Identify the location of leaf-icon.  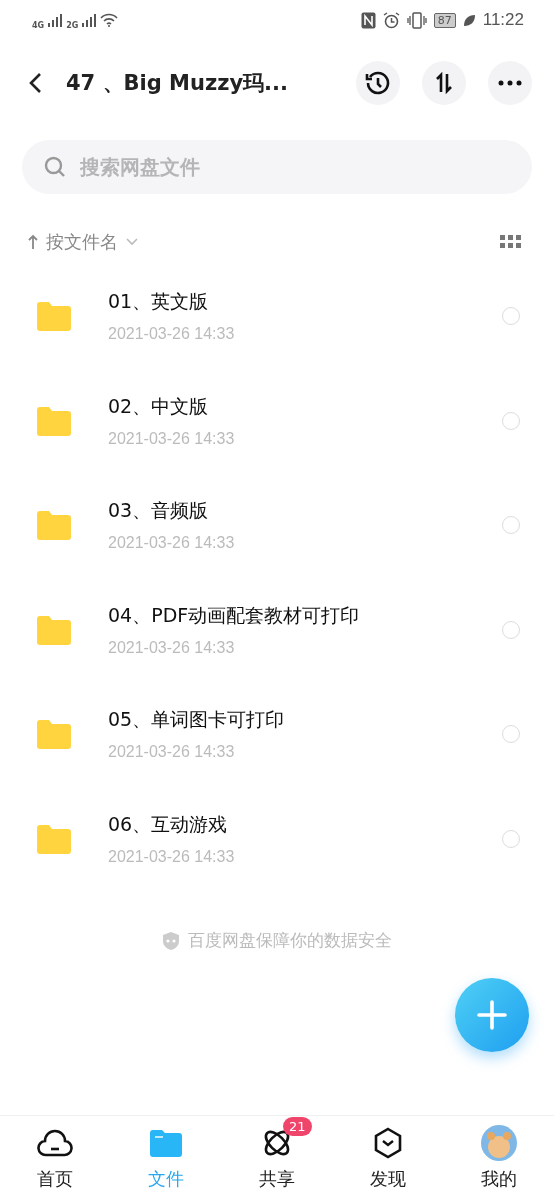
(469, 20).